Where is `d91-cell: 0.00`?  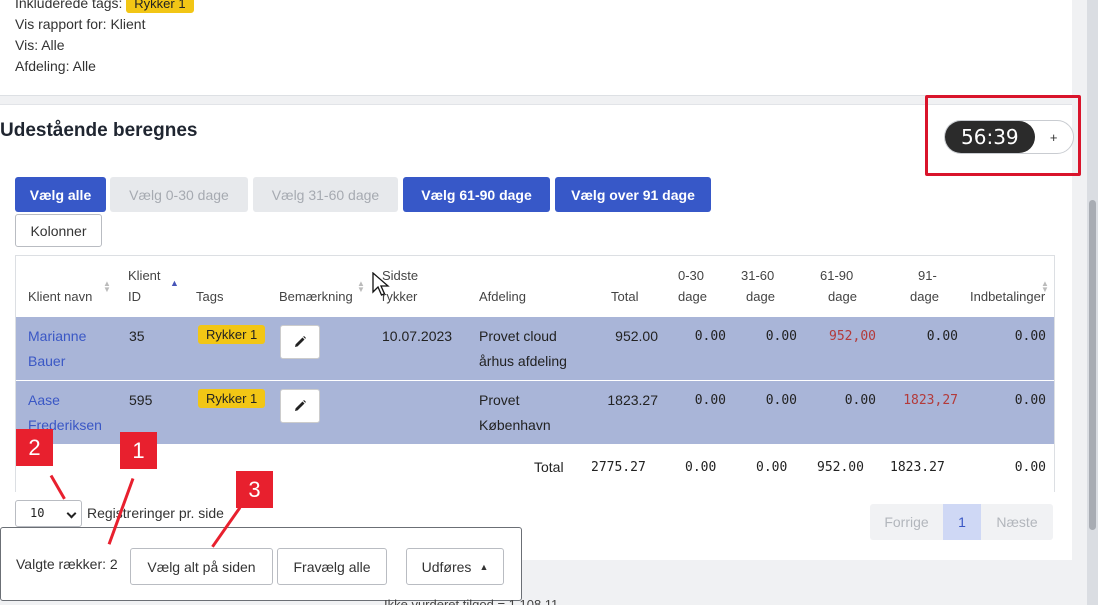
d91-cell: 0.00 is located at coordinates (942, 336).